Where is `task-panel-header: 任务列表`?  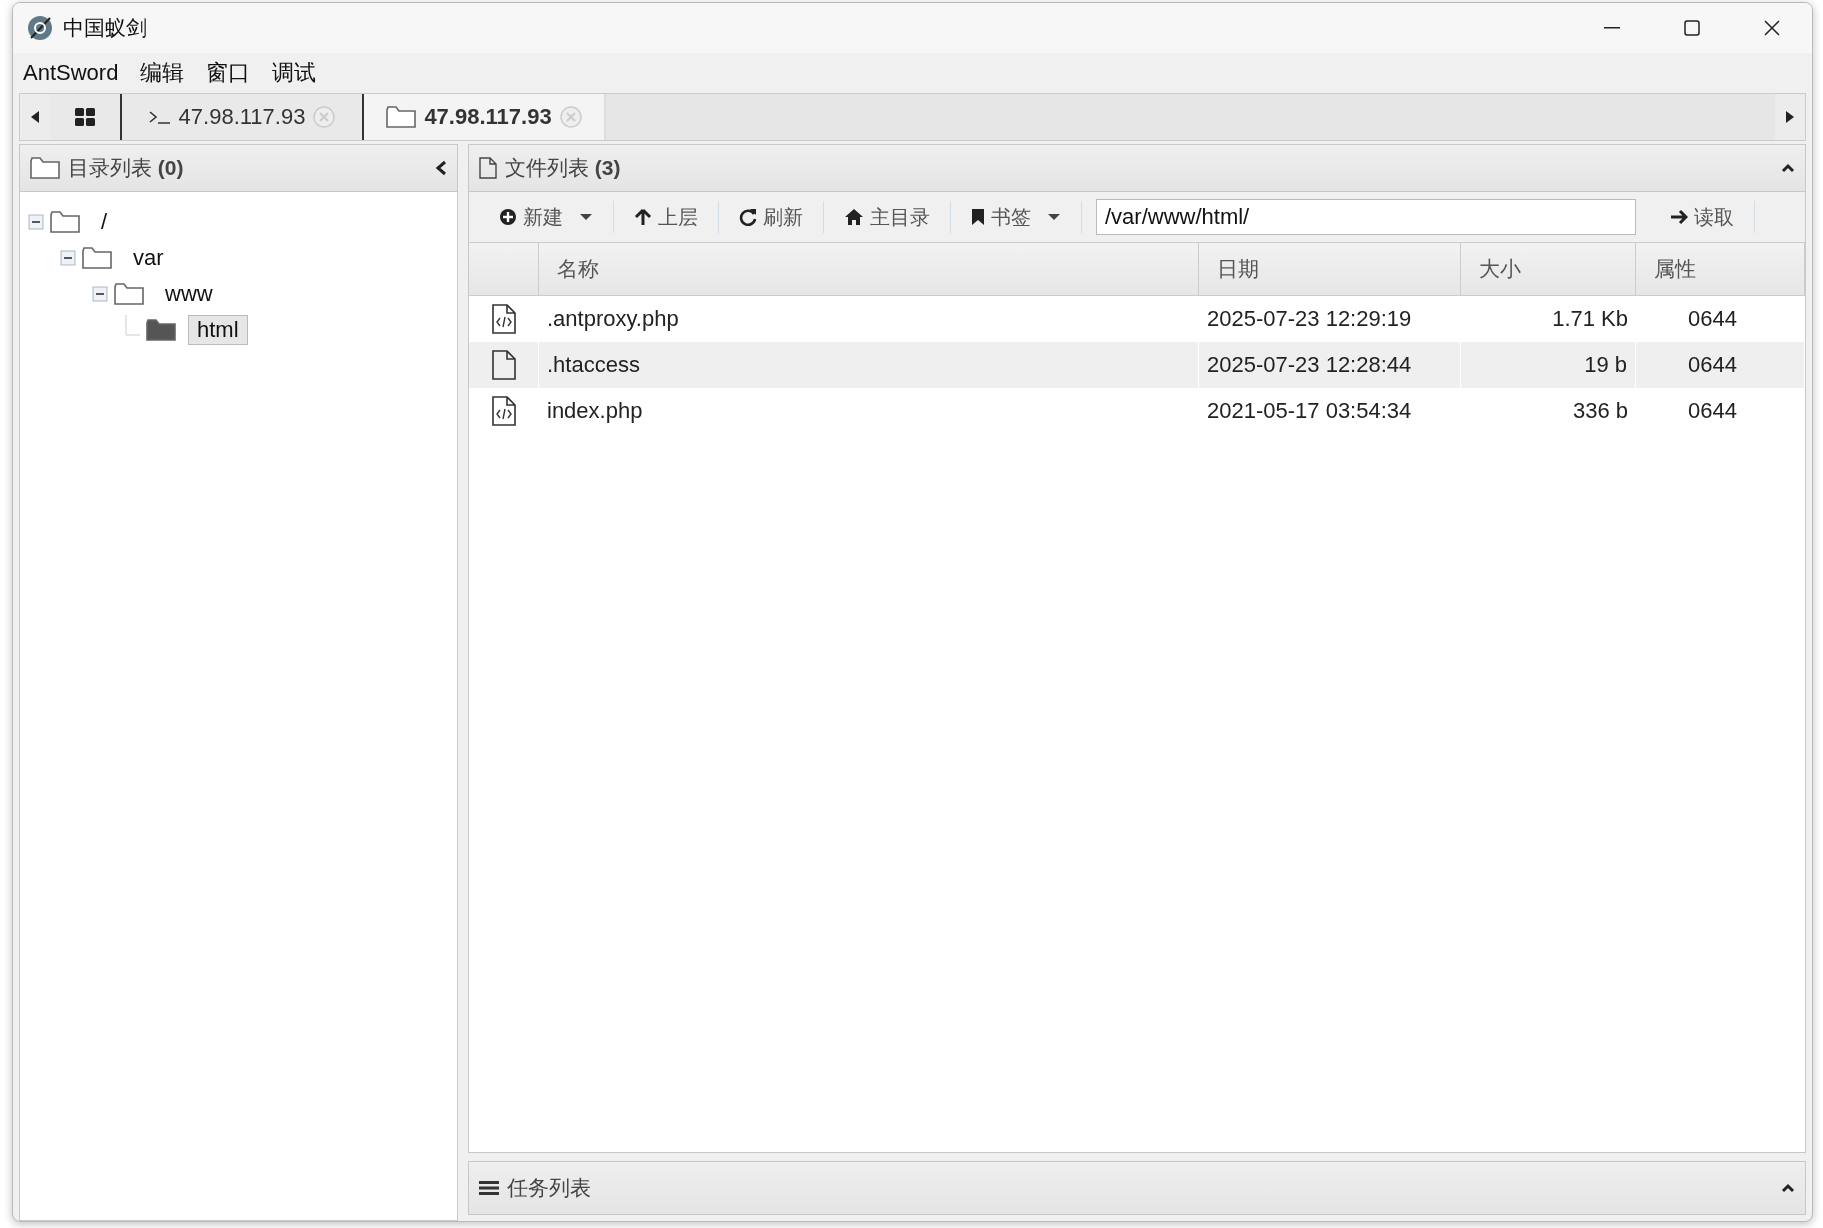 task-panel-header: 任务列表 is located at coordinates (1137, 1188).